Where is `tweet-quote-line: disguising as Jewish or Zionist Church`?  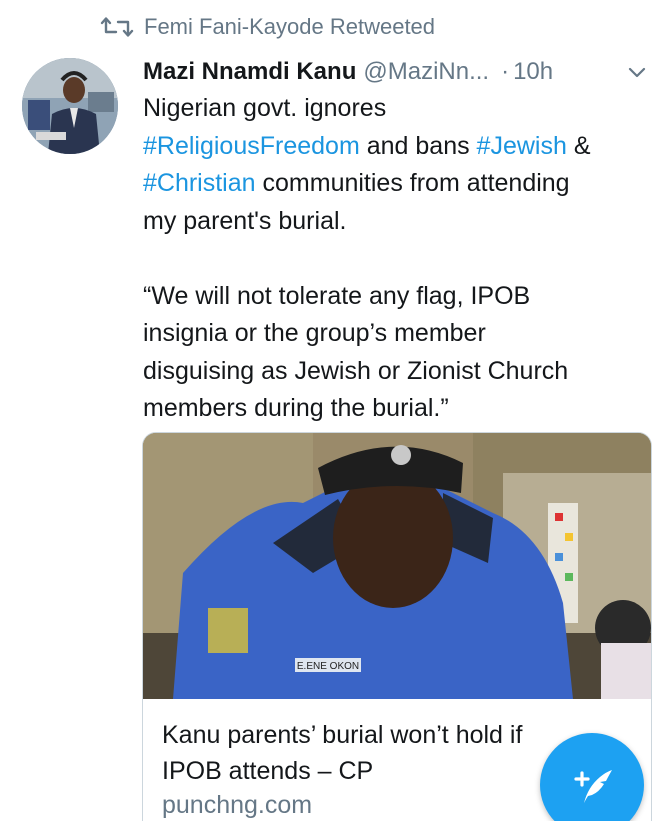
tweet-quote-line: disguising as Jewish or Zionist Church is located at coordinates (356, 370).